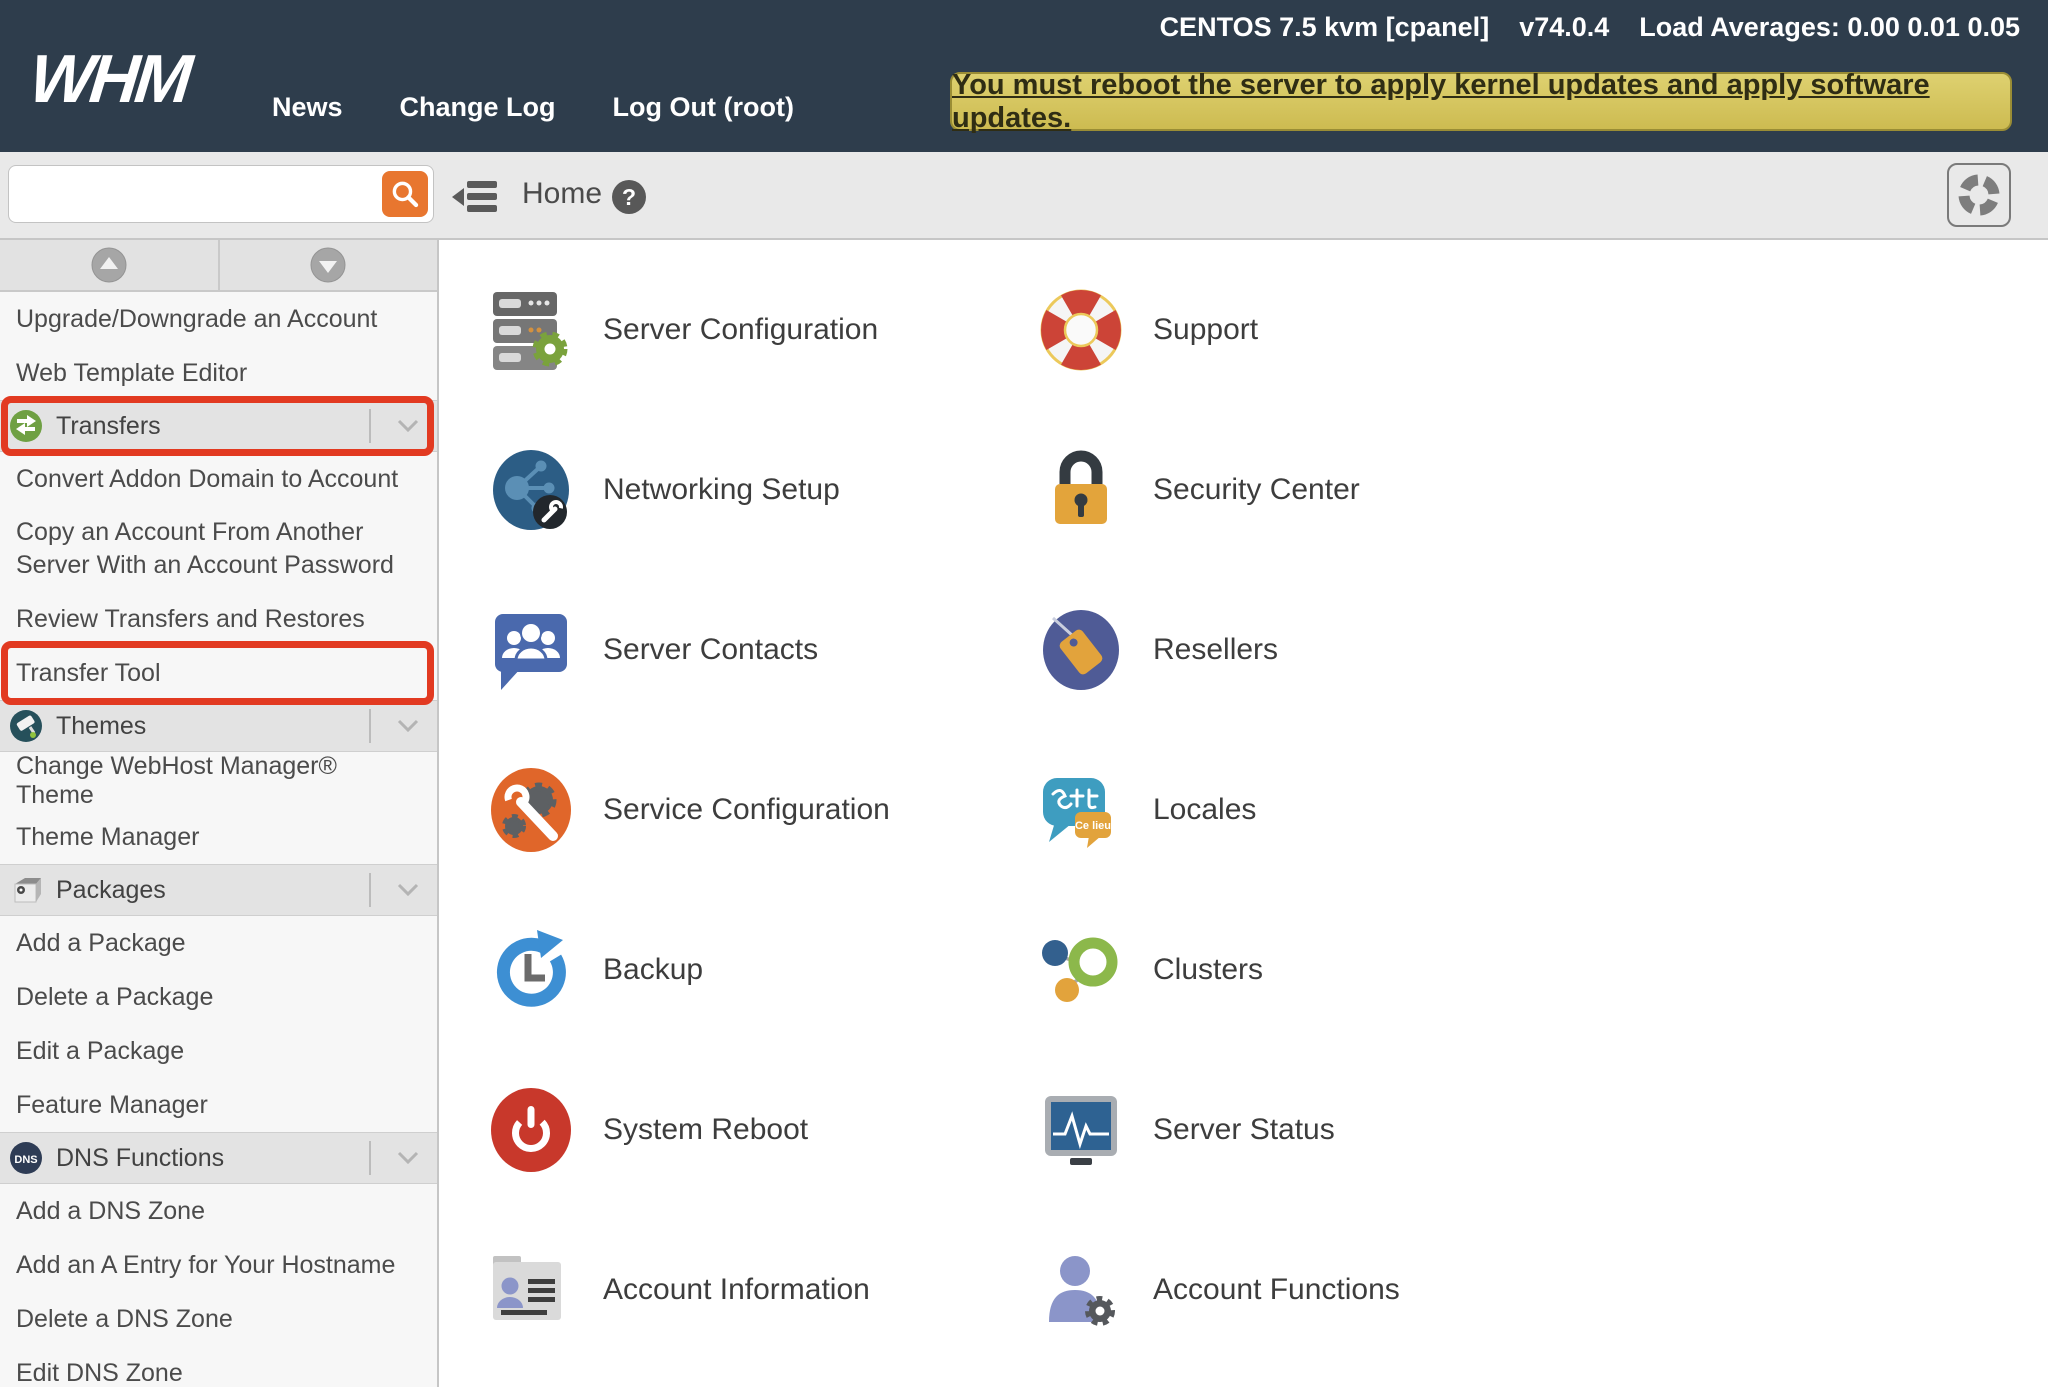 This screenshot has width=2048, height=1387. Describe the element at coordinates (1157, 650) in the screenshot. I see `tile-resellers: Resellers` at that location.